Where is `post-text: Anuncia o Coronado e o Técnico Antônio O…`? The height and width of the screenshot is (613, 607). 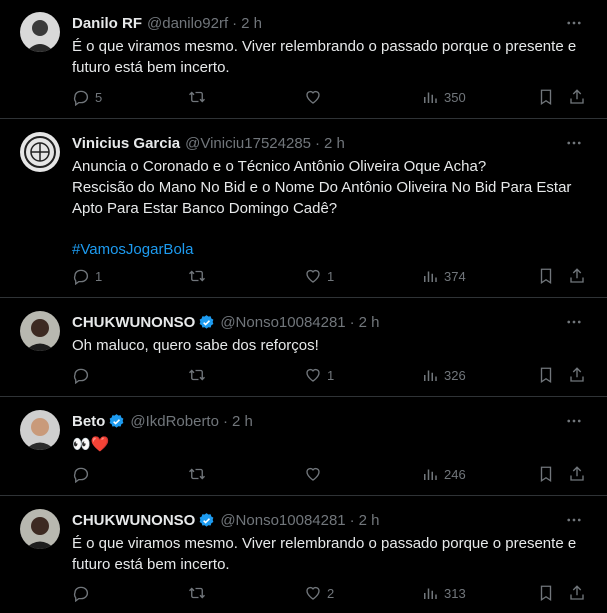
post-text: Anuncia o Coronado e o Técnico Antônio O… is located at coordinates (330, 208).